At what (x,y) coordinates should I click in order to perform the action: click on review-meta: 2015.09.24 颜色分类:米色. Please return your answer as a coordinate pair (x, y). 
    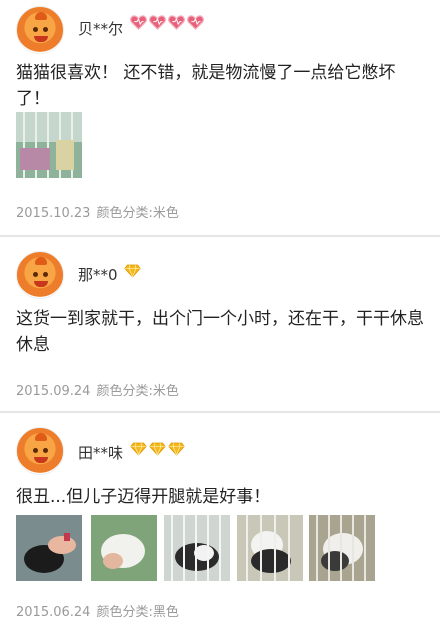
    Looking at the image, I should click on (100, 389).